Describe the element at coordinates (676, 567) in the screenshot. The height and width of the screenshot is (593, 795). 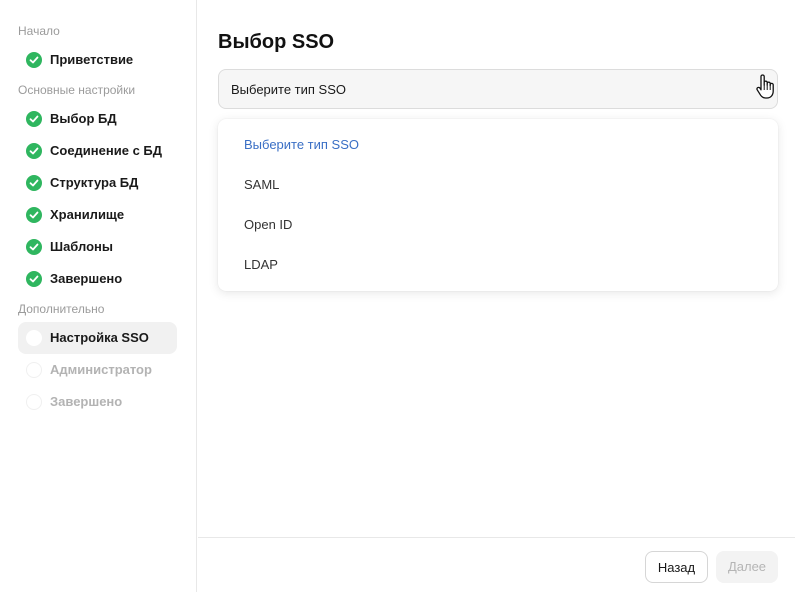
I see `back-button: Назад` at that location.